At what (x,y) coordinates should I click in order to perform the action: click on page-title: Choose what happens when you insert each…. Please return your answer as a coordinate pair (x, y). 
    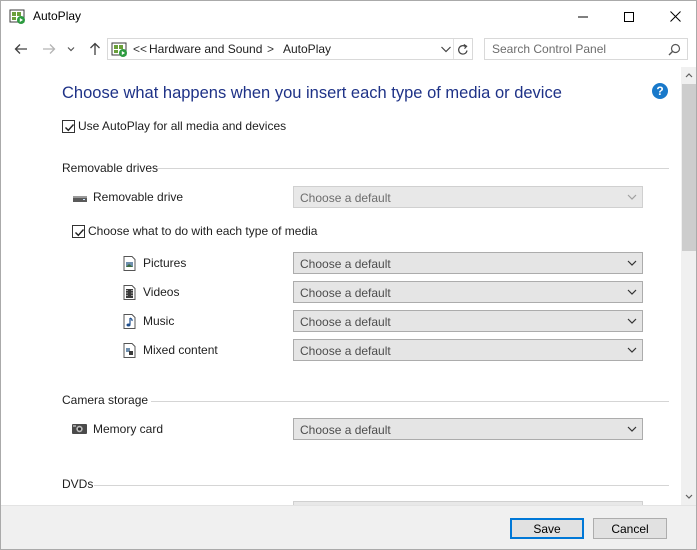
    Looking at the image, I should click on (312, 93).